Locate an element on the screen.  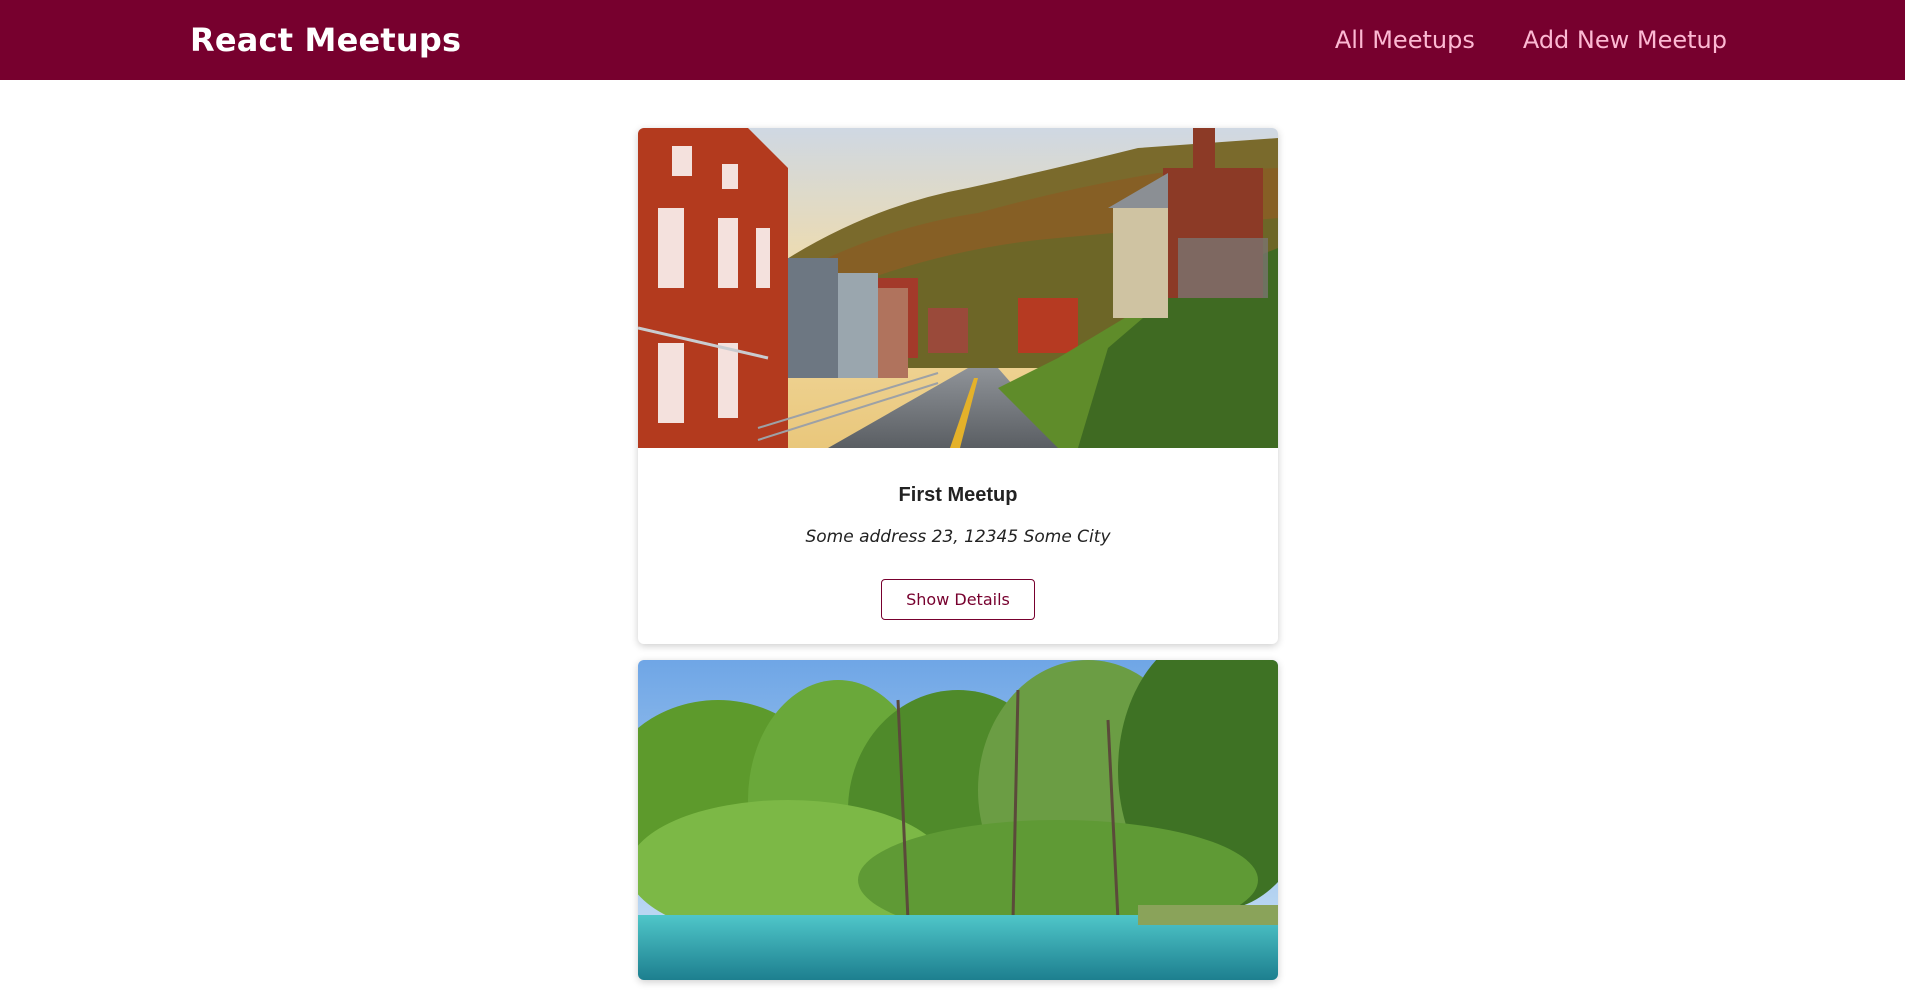
meetup-actions: Show Details is located at coordinates (958, 595).